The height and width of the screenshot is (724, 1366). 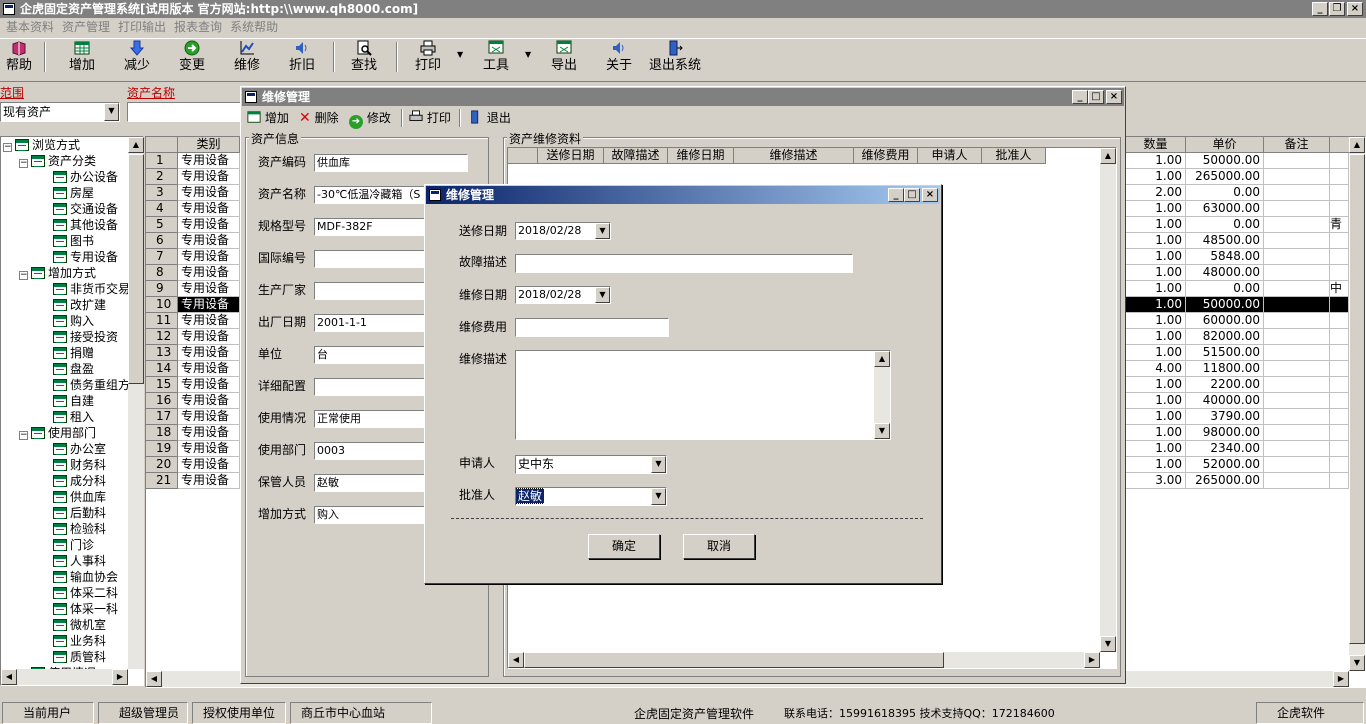 I want to click on scroll-right-icon: ▶, so click(x=1341, y=679).